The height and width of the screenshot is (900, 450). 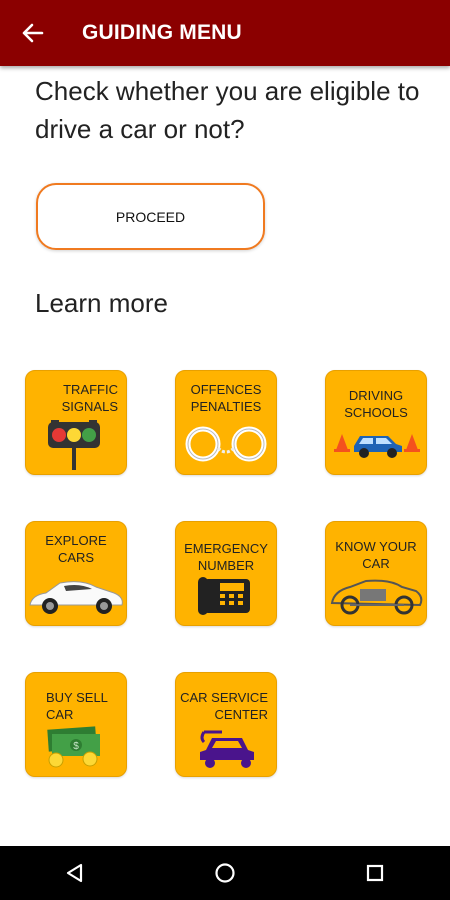 I want to click on tile-label: OFFENCES PENALTIES, so click(x=226, y=398).